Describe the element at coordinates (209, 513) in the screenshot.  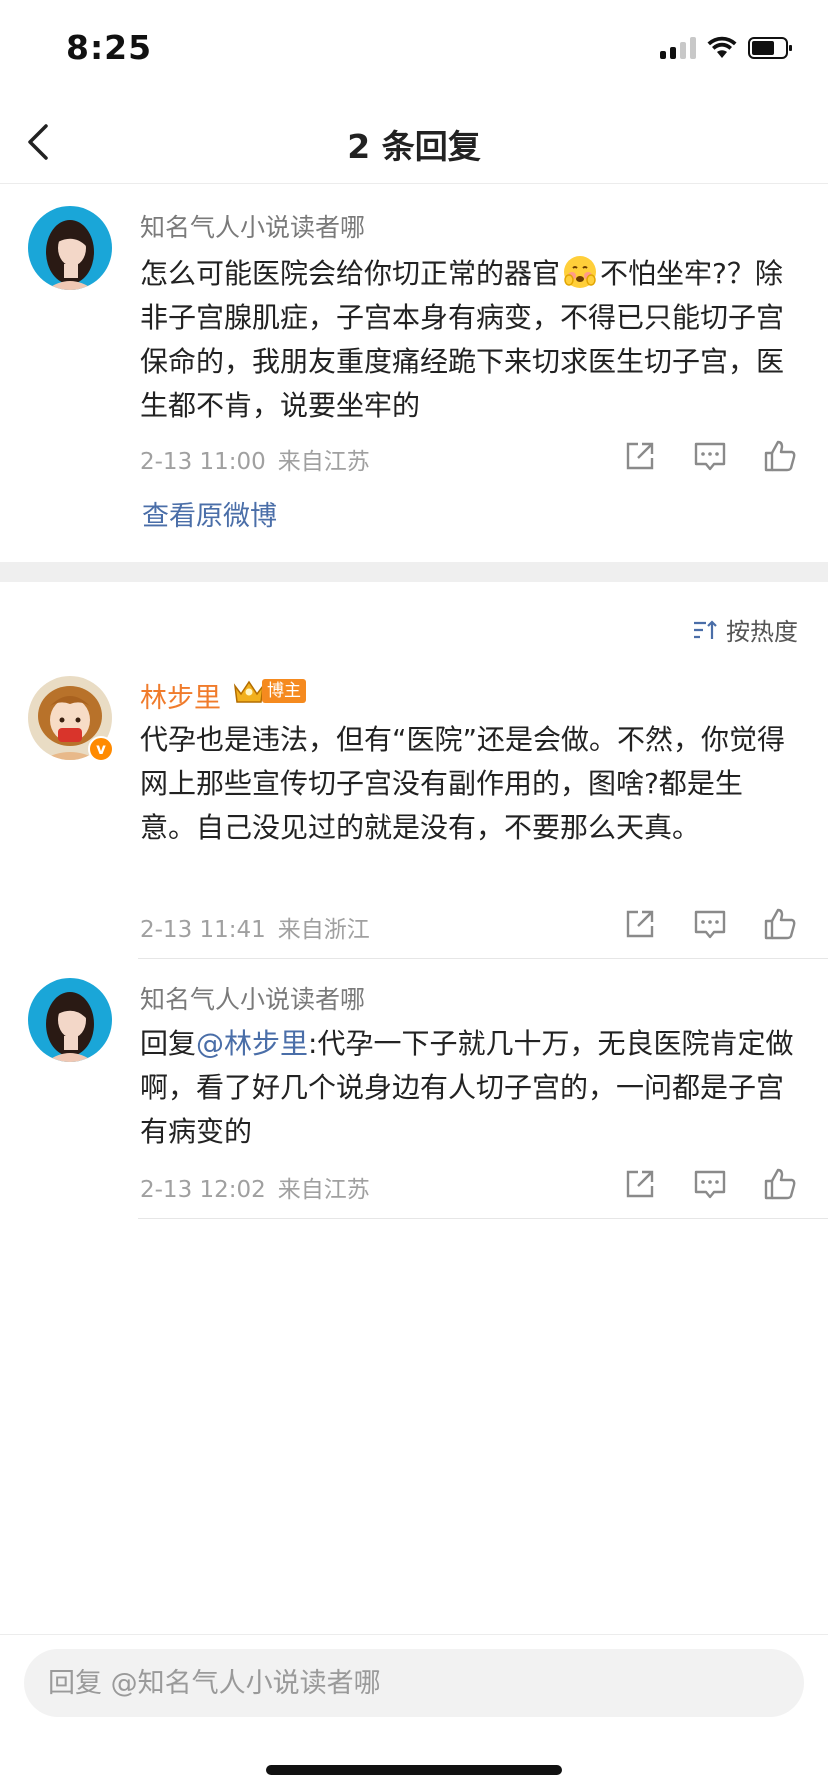
I see `view-original-link: 查看原微博` at that location.